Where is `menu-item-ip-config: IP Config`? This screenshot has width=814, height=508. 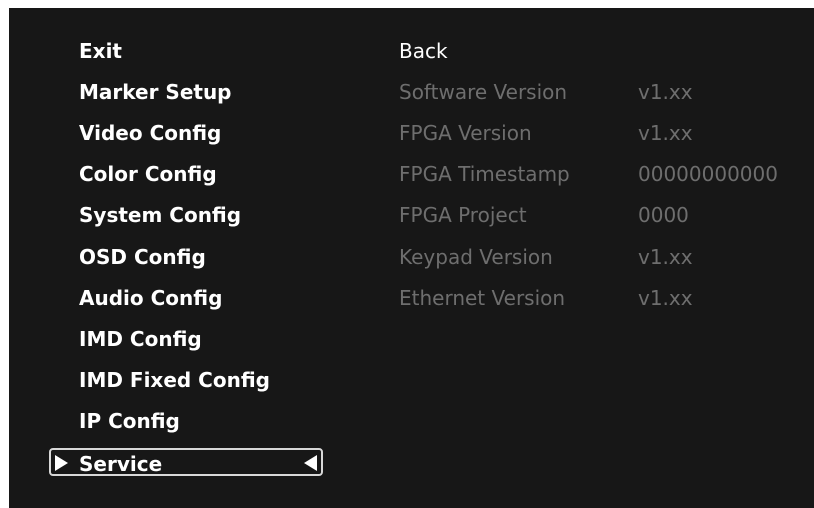
menu-item-ip-config: IP Config is located at coordinates (129, 421).